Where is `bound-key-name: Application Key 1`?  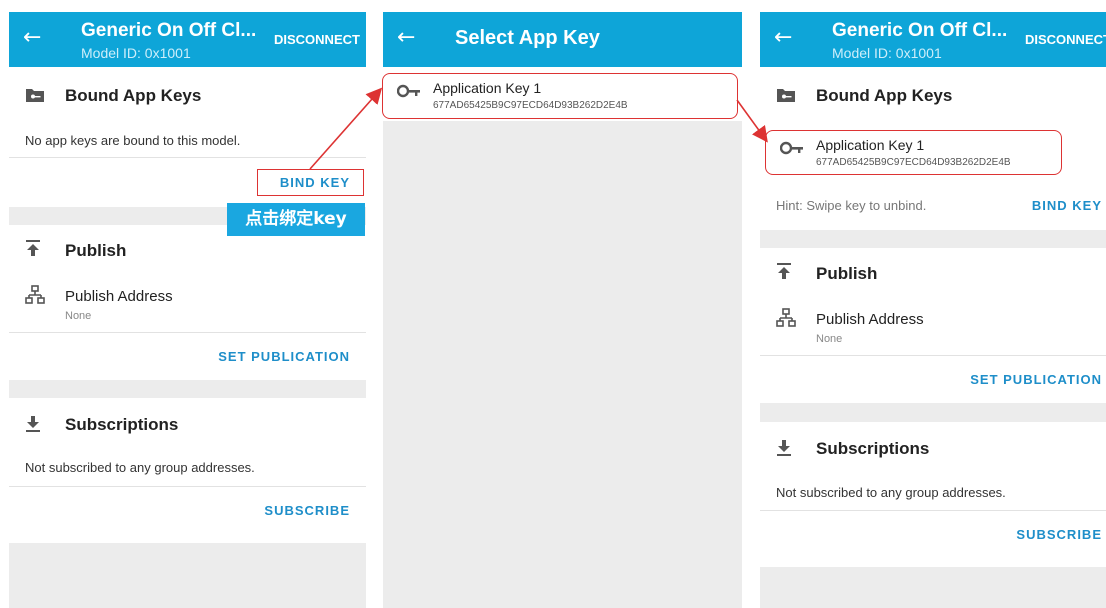
bound-key-name: Application Key 1 is located at coordinates (870, 145).